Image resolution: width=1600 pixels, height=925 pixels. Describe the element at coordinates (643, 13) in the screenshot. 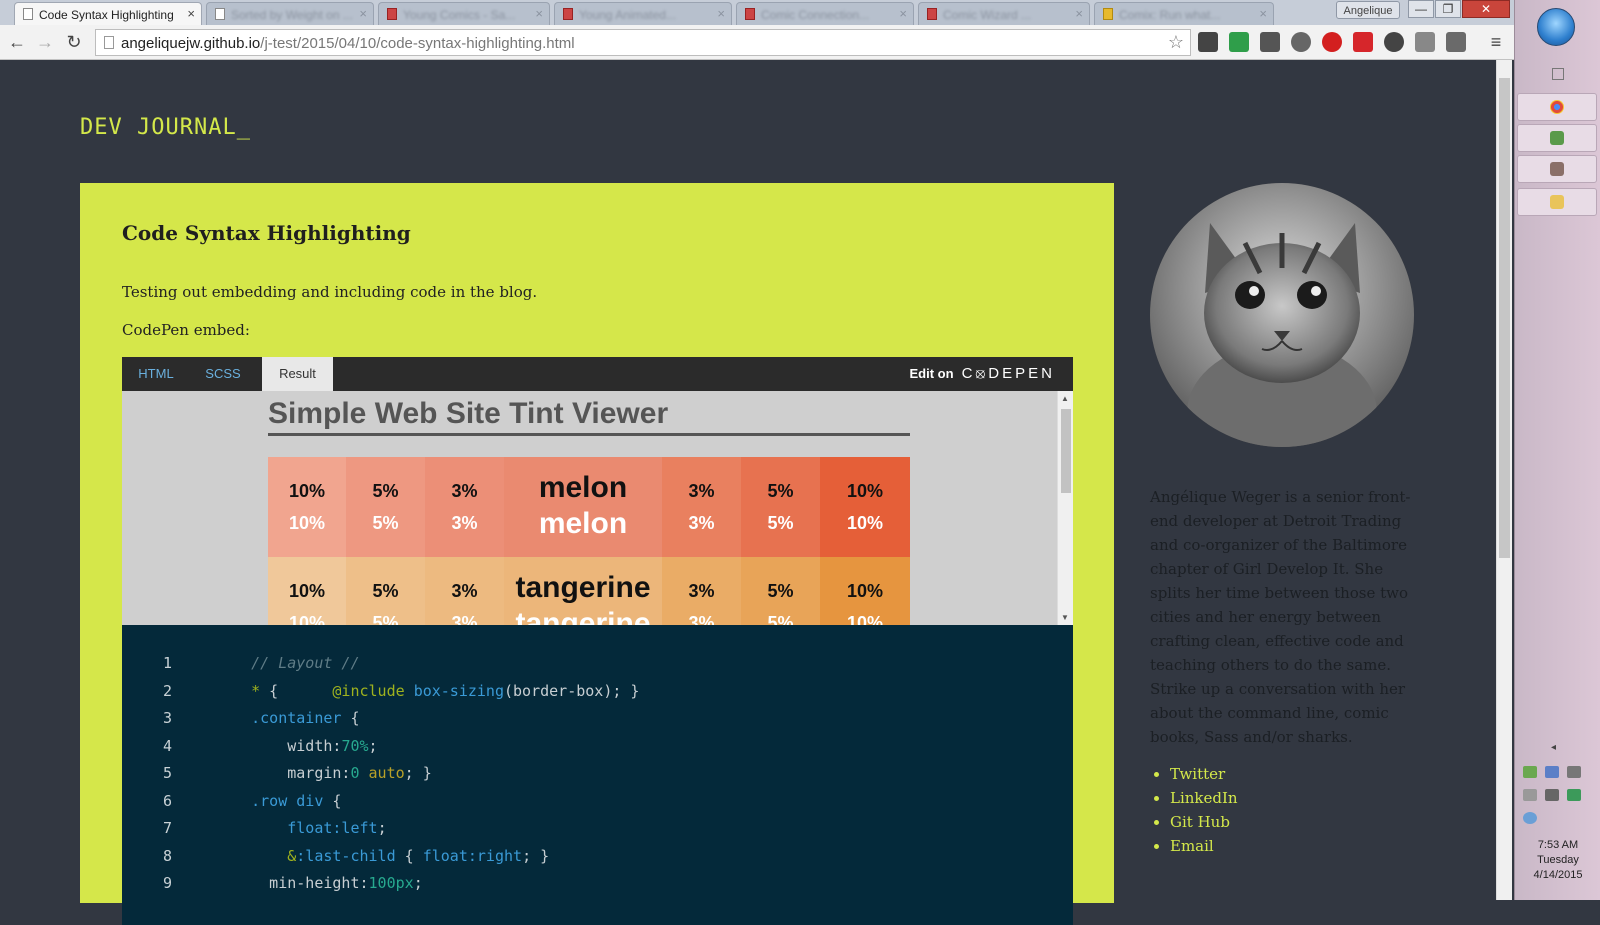

I see `tab-background-3: Young Animated... ×` at that location.